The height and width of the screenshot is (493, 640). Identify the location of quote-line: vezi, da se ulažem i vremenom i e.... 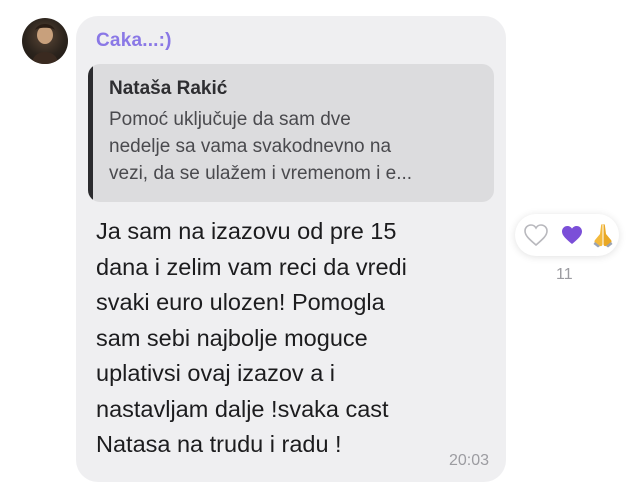
(261, 173).